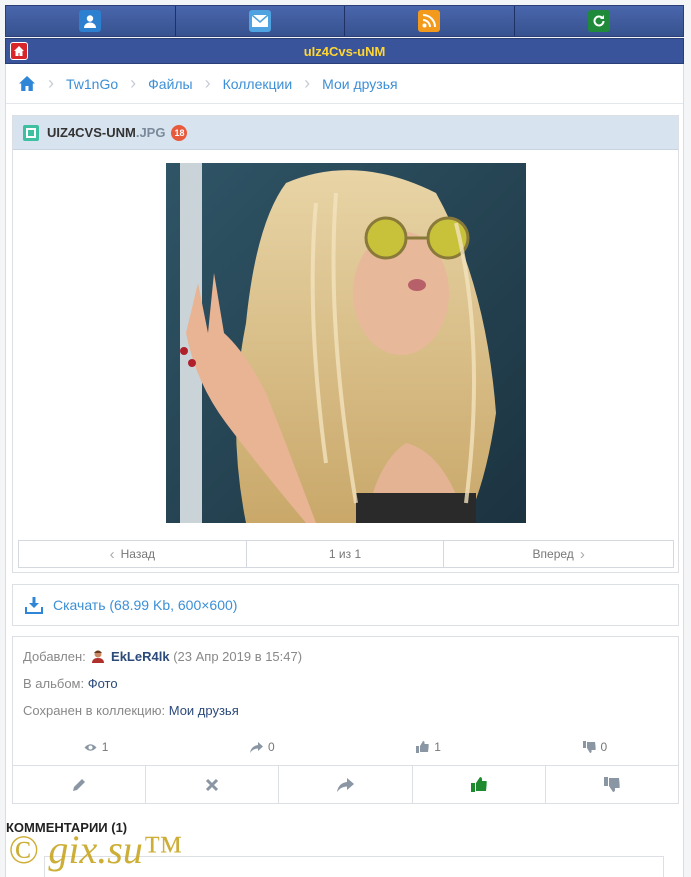 Image resolution: width=691 pixels, height=877 pixels. I want to click on views-count: 1, so click(105, 747).